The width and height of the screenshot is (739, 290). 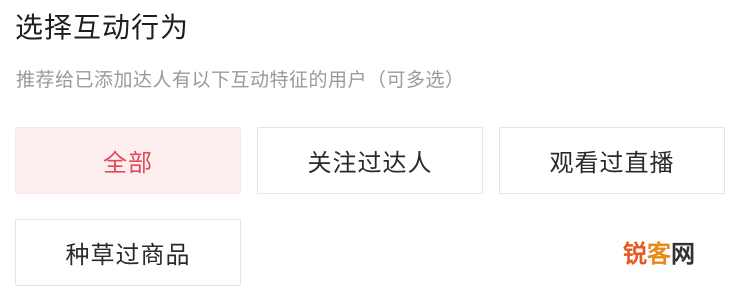 What do you see at coordinates (635, 254) in the screenshot?
I see `watermark-part-1: 锐` at bounding box center [635, 254].